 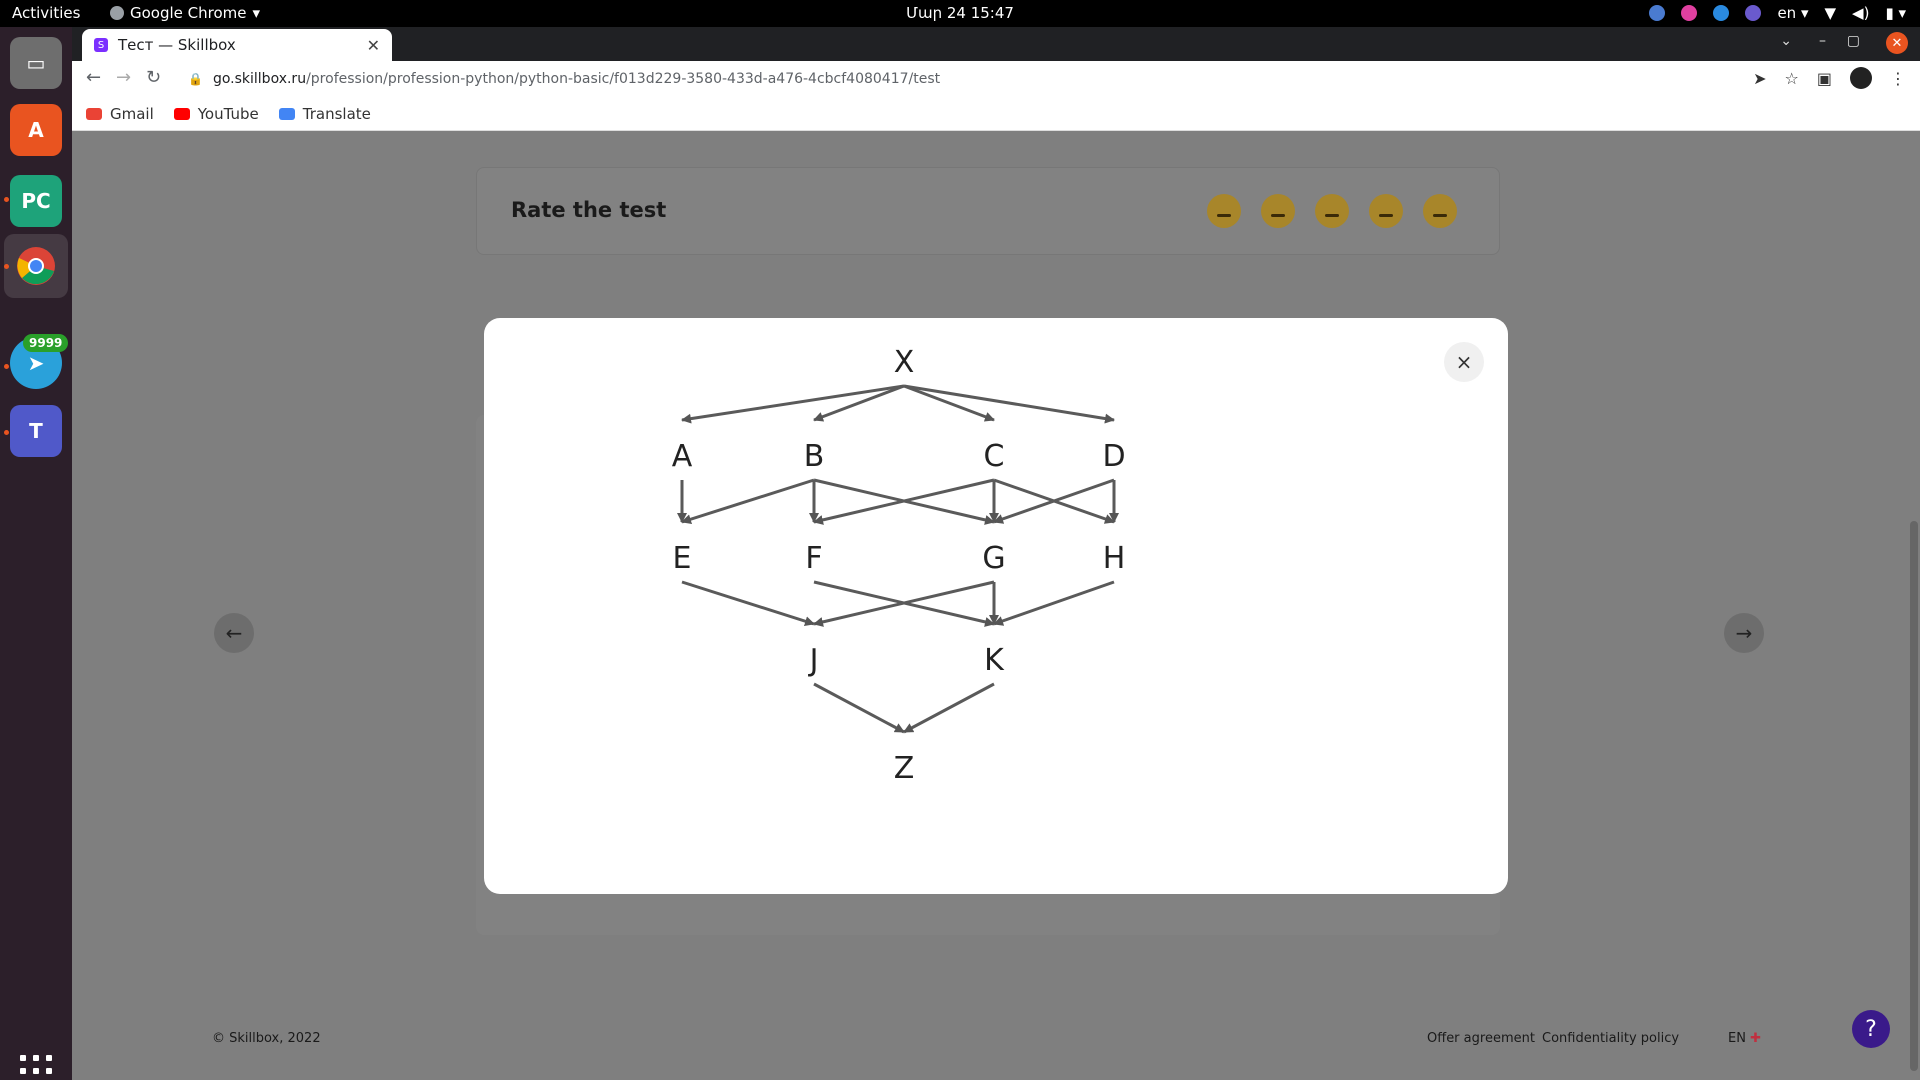 I want to click on node-F: F, so click(x=813, y=558).